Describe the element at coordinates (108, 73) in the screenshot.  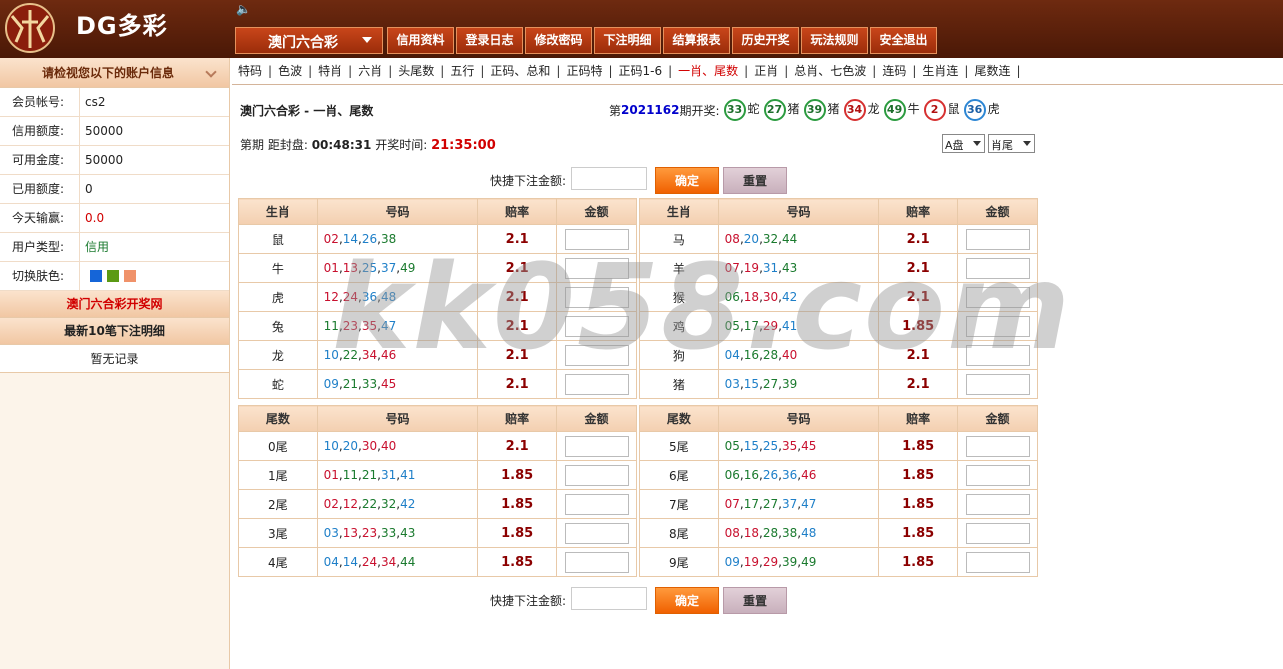
I see `account-info-title-text: 请检视您以下的账户信息` at that location.